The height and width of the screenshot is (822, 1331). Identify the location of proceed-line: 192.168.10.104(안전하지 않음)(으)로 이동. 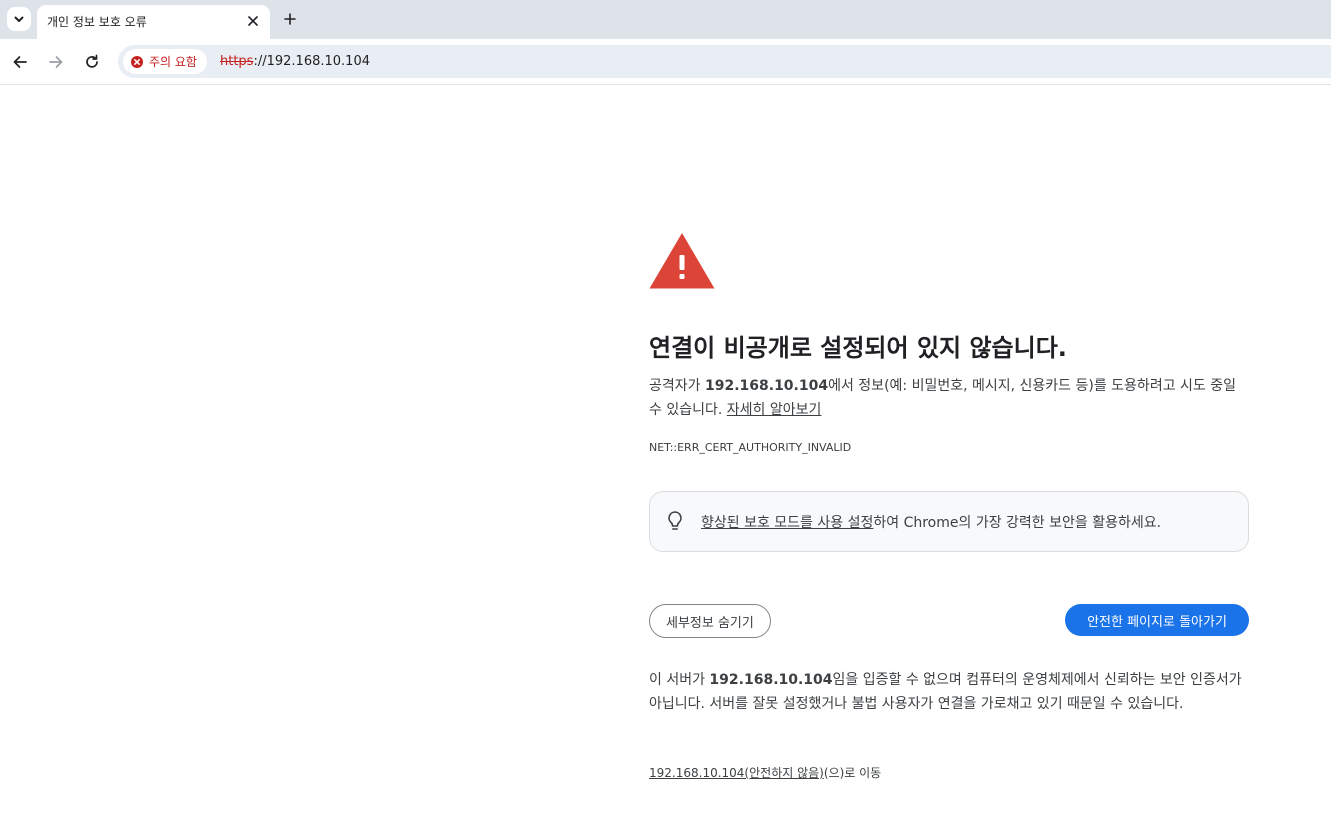
(765, 772).